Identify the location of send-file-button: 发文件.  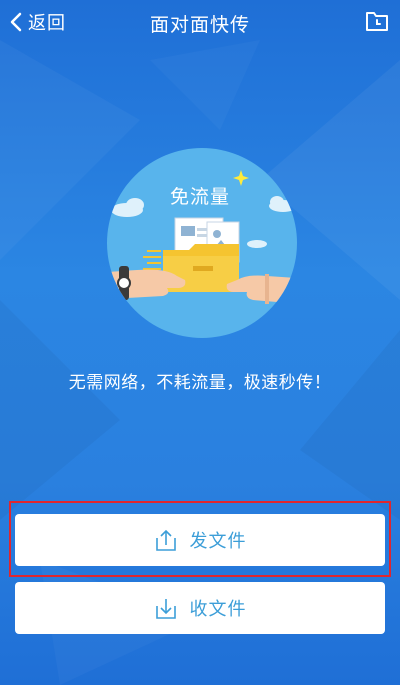
(200, 540).